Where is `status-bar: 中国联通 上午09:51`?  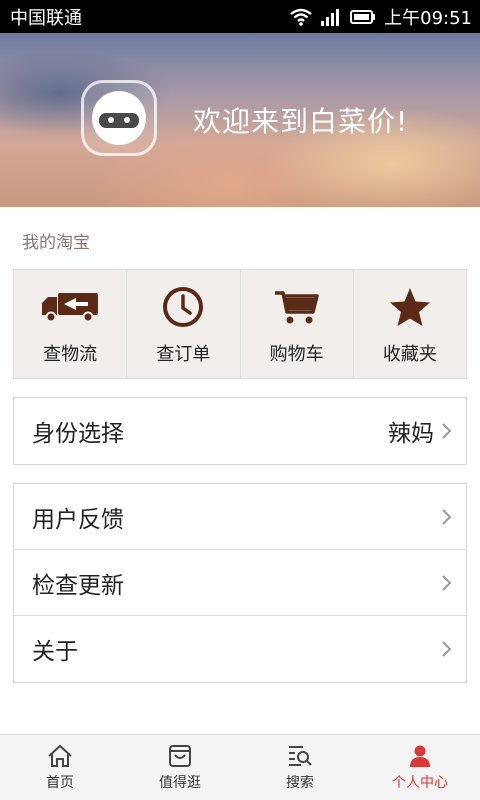 status-bar: 中国联通 上午09:51 is located at coordinates (240, 16).